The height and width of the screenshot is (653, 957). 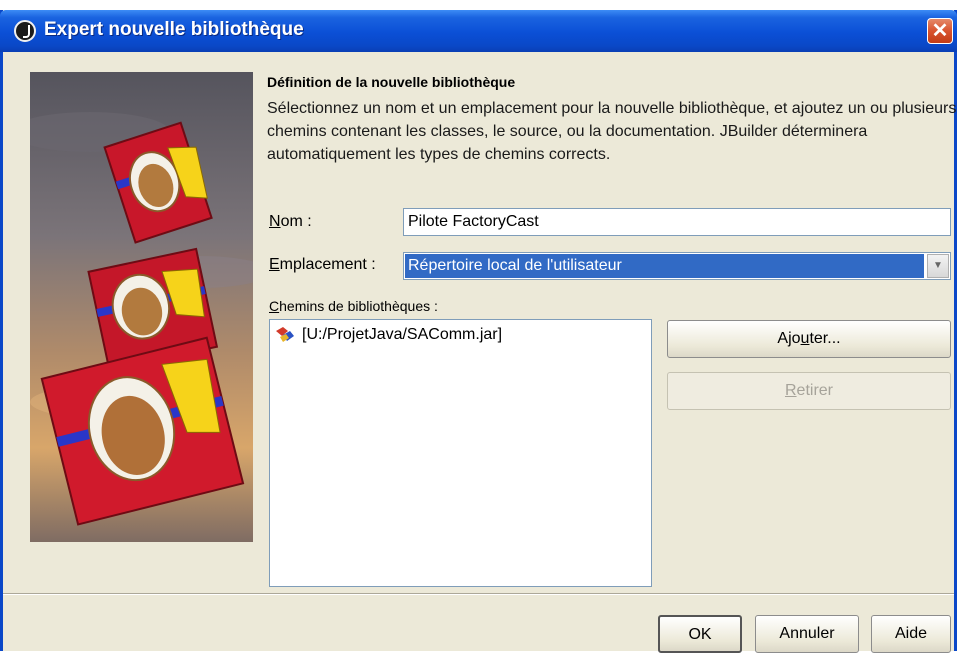 I want to click on chevron-down-icon: ▼, so click(x=938, y=266).